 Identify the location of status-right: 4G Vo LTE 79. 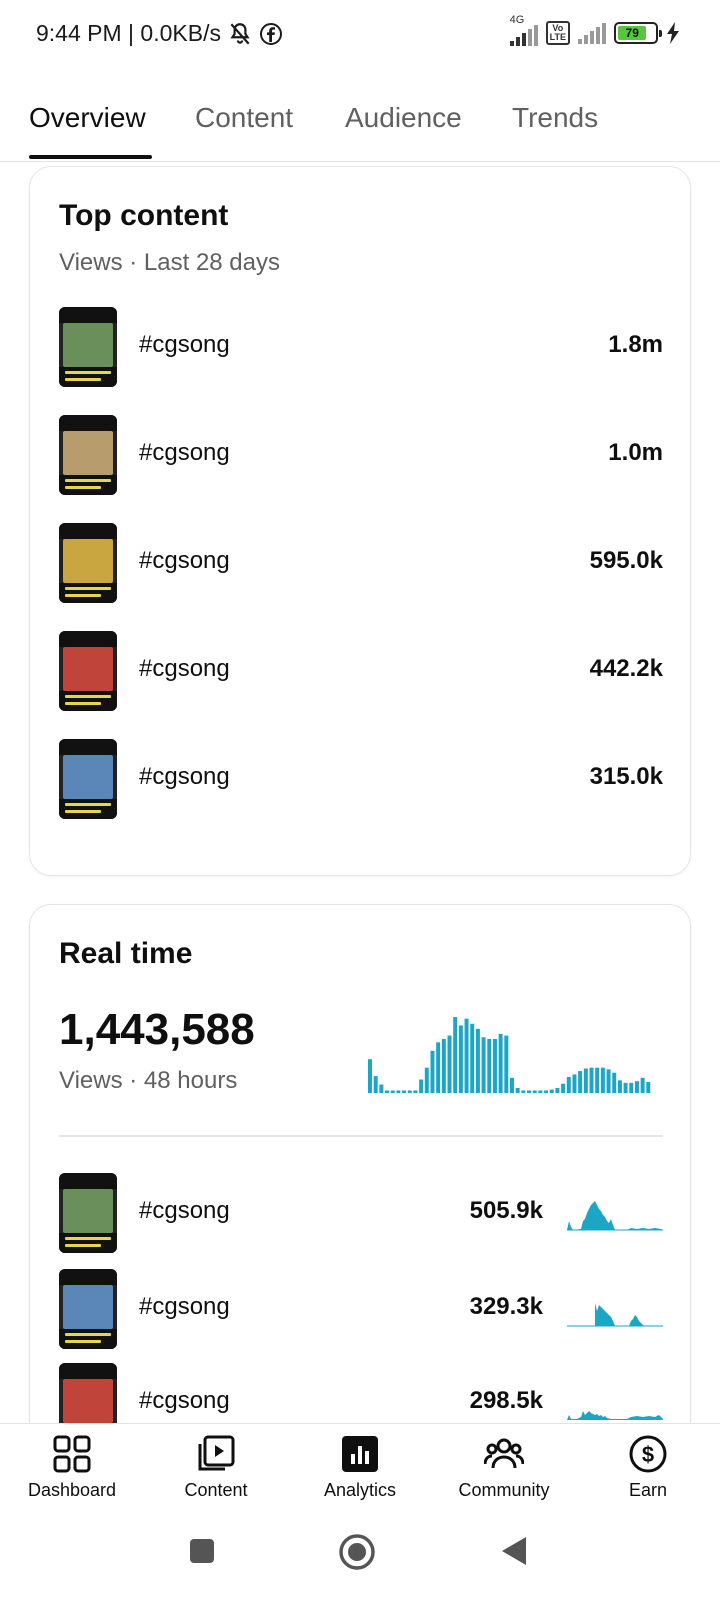
(594, 30).